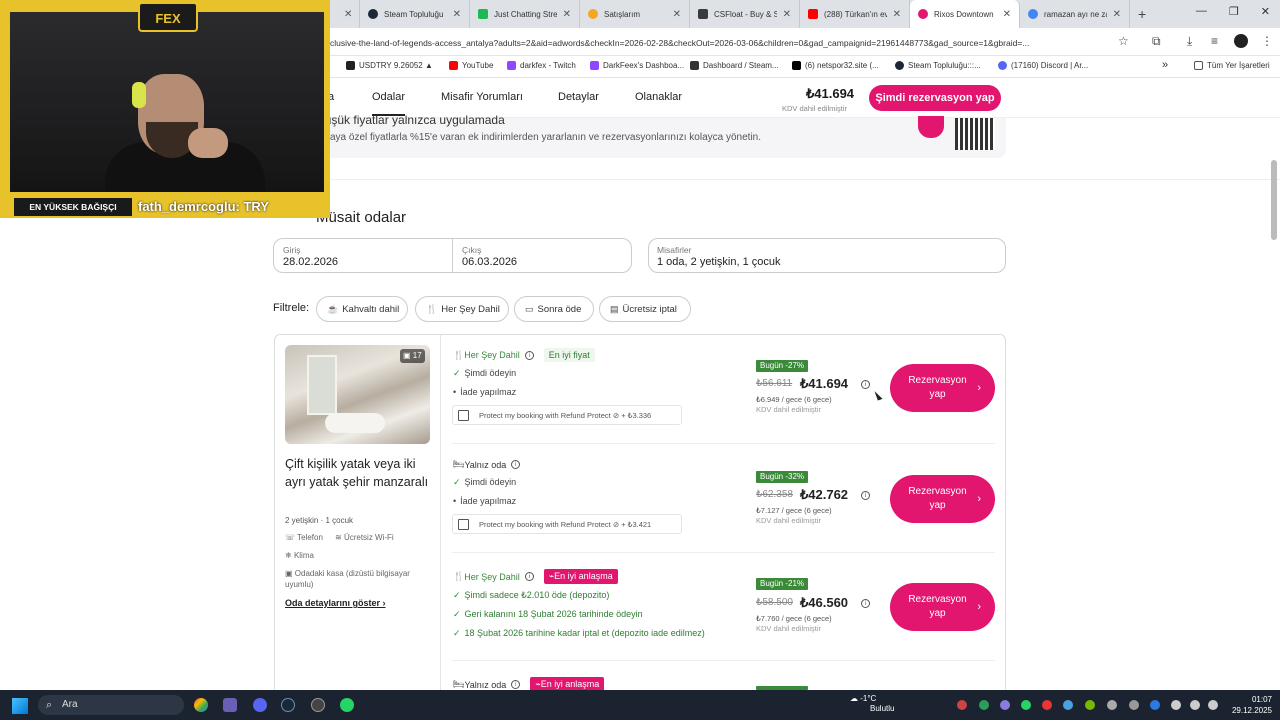 The height and width of the screenshot is (720, 1280). I want to click on restore-icon: ❐, so click(1234, 11).